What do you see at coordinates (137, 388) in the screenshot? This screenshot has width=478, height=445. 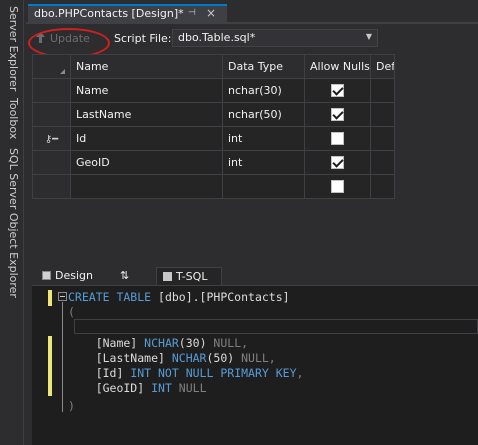 I see `code-line: [GeoID] INT NULL` at bounding box center [137, 388].